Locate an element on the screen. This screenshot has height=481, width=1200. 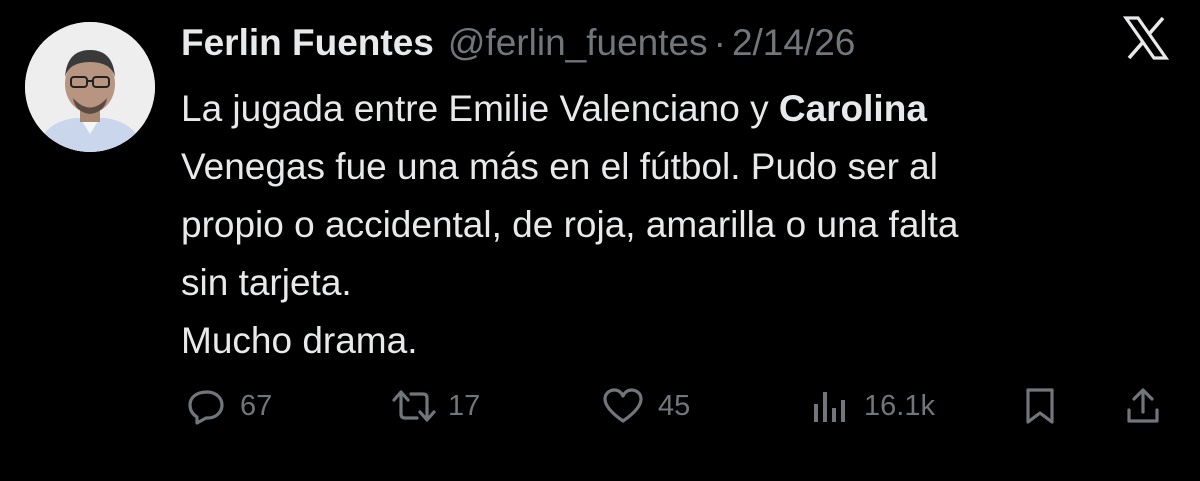
like-icon is located at coordinates (623, 405).